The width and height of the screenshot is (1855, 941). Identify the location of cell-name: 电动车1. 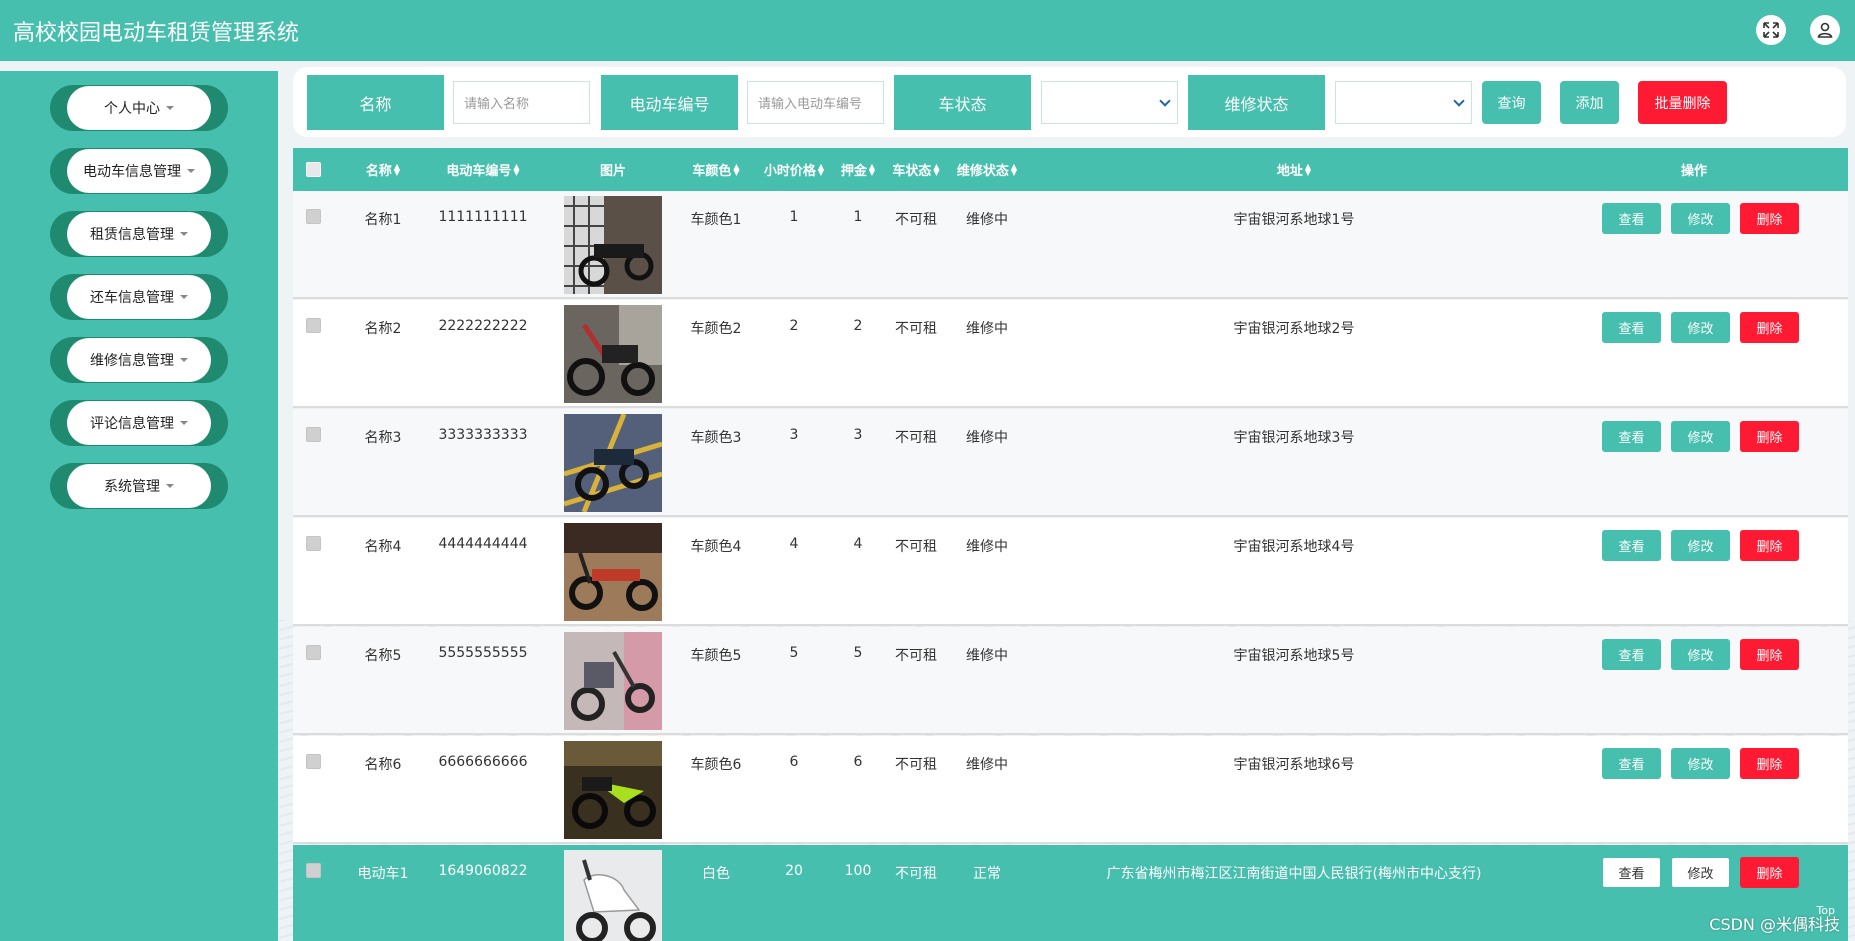
(383, 874).